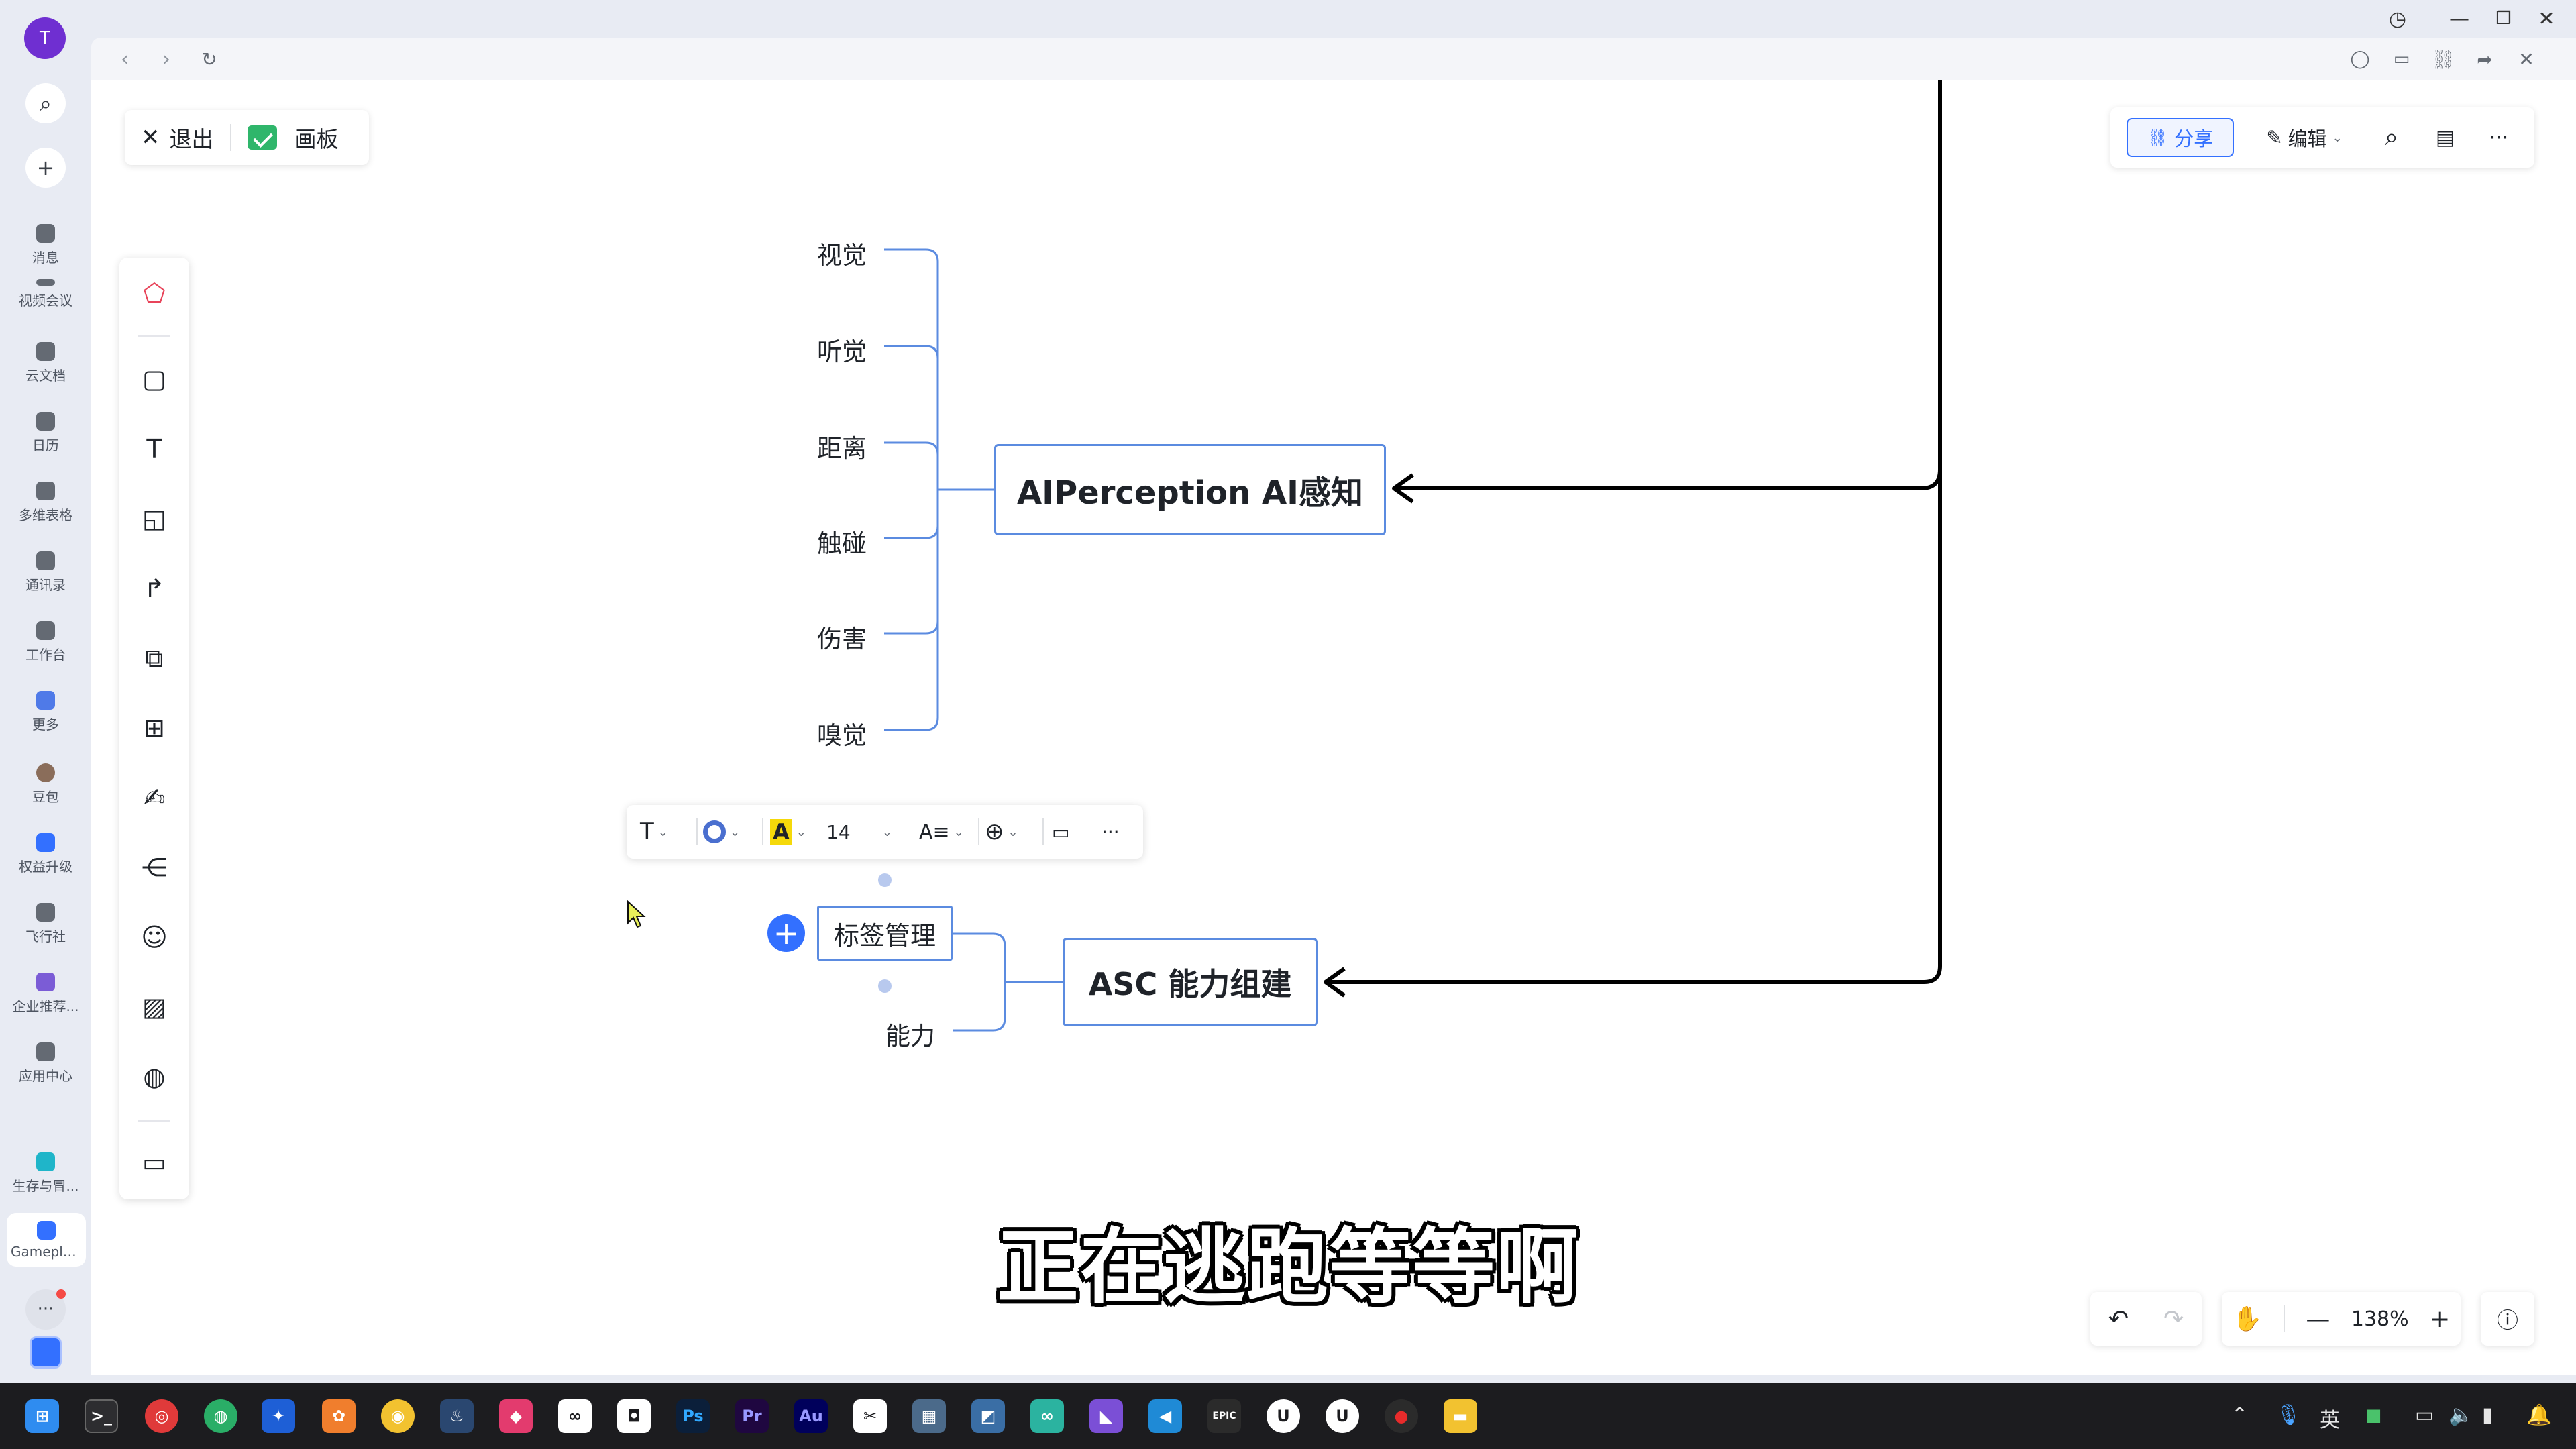  What do you see at coordinates (2380, 1319) in the screenshot?
I see `zoom-level: 138%` at bounding box center [2380, 1319].